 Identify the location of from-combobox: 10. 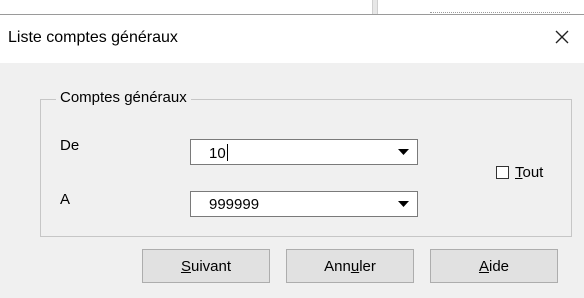
(304, 152).